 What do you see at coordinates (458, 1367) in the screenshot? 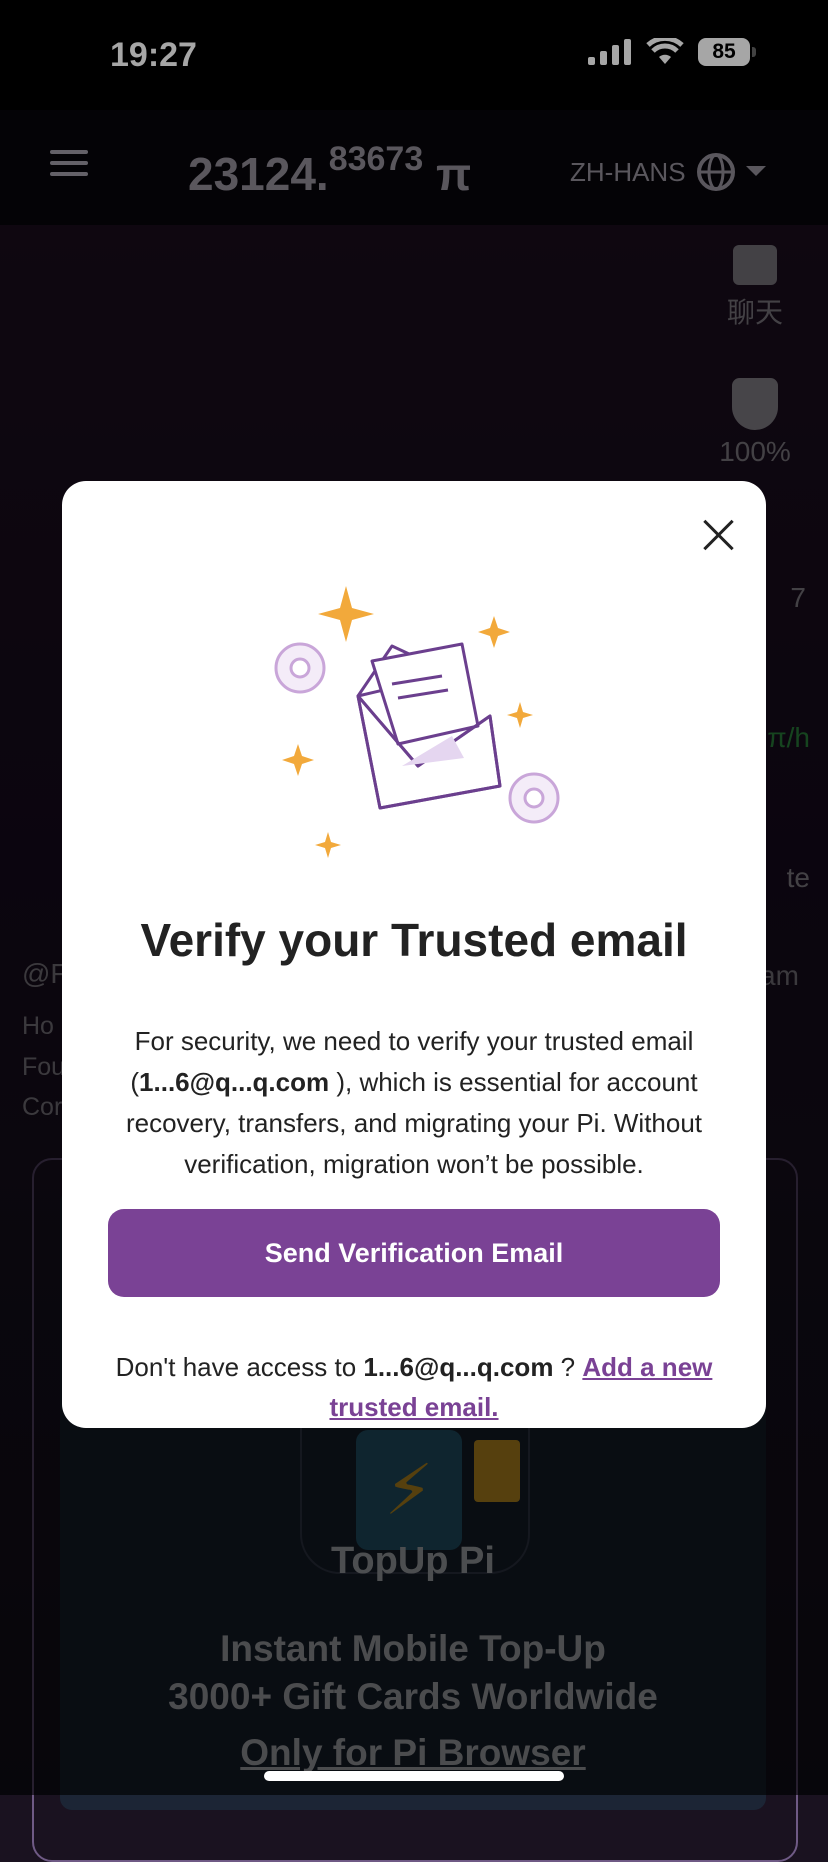
I see `no-access-email: 1...6@q...q.com` at bounding box center [458, 1367].